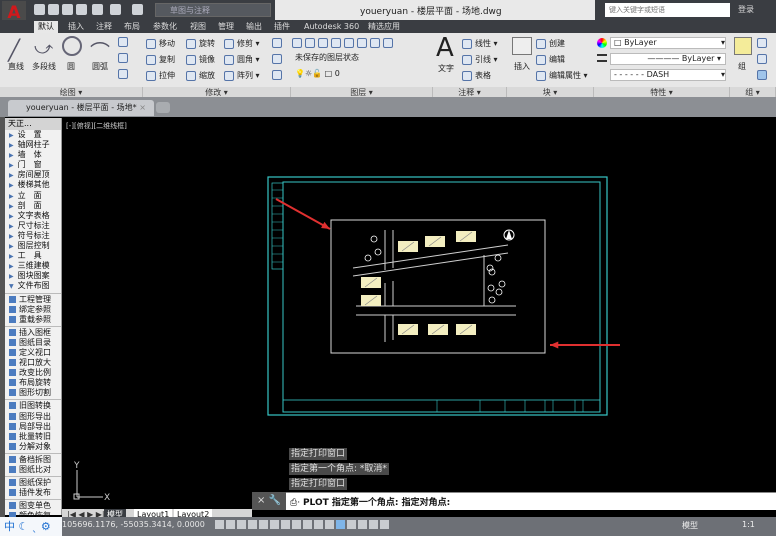 The height and width of the screenshot is (536, 776). What do you see at coordinates (107, 498) in the screenshot?
I see `ucs-x-label: X` at bounding box center [107, 498].